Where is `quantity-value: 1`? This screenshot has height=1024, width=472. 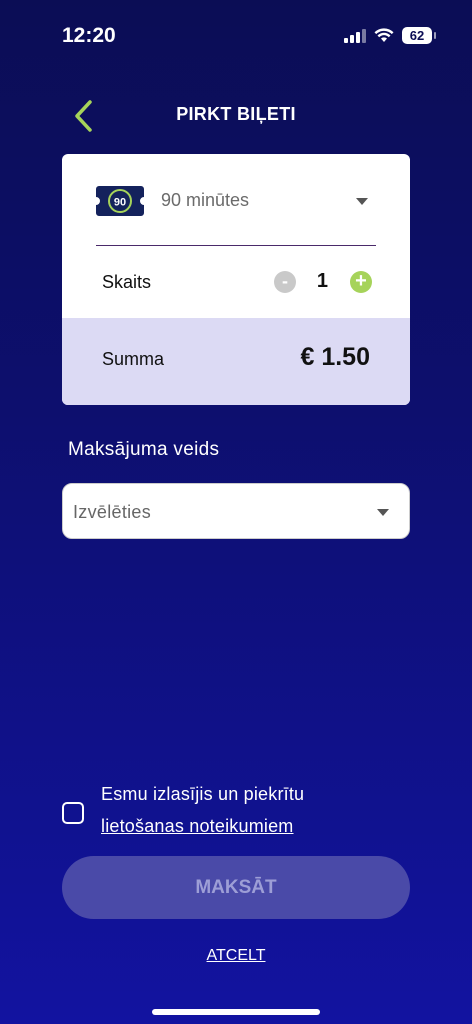 quantity-value: 1 is located at coordinates (322, 281).